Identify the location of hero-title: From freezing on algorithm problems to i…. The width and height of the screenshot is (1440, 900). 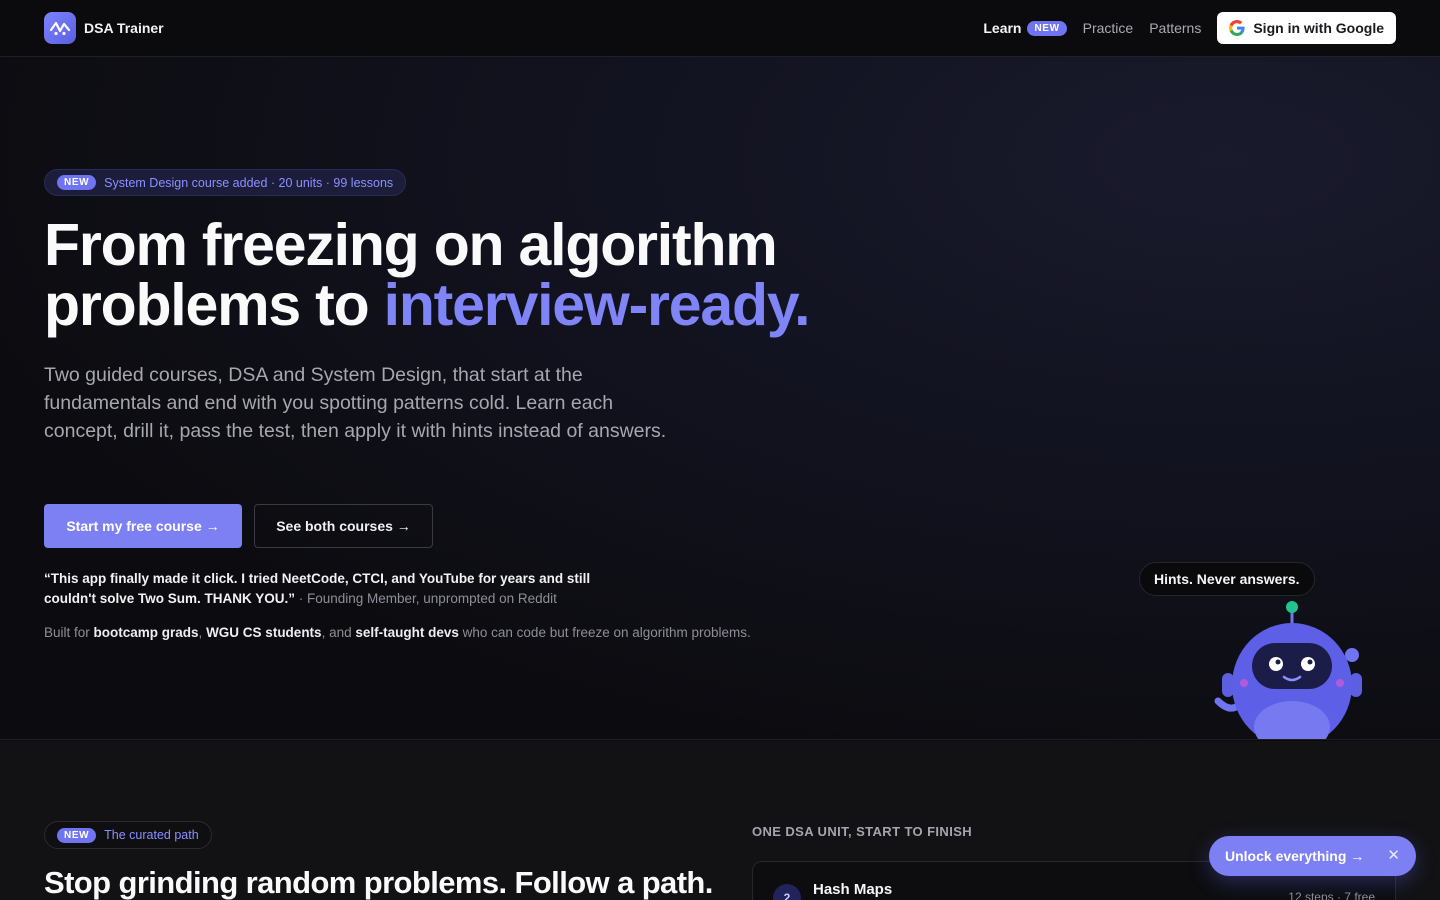
(494, 275).